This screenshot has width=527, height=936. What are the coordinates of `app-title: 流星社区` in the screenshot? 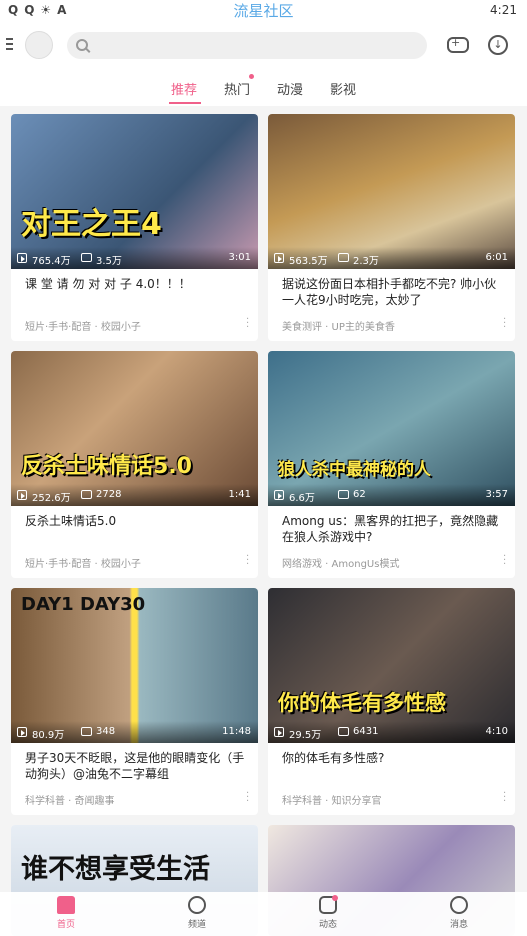 It's located at (263, 11).